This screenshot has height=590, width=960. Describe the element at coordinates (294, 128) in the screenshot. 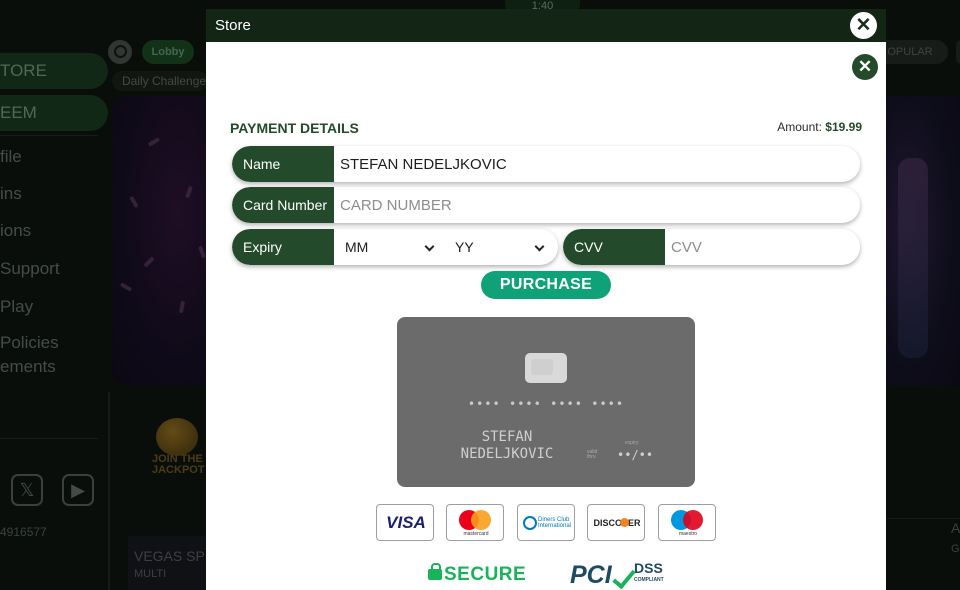

I see `payment-details-title: PAYMENT DETAILS` at that location.